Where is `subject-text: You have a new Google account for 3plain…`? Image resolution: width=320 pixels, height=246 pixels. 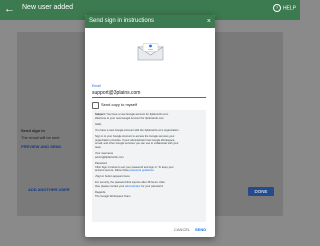 subject-text: You have a new Google account for 3plain… is located at coordinates (137, 114).